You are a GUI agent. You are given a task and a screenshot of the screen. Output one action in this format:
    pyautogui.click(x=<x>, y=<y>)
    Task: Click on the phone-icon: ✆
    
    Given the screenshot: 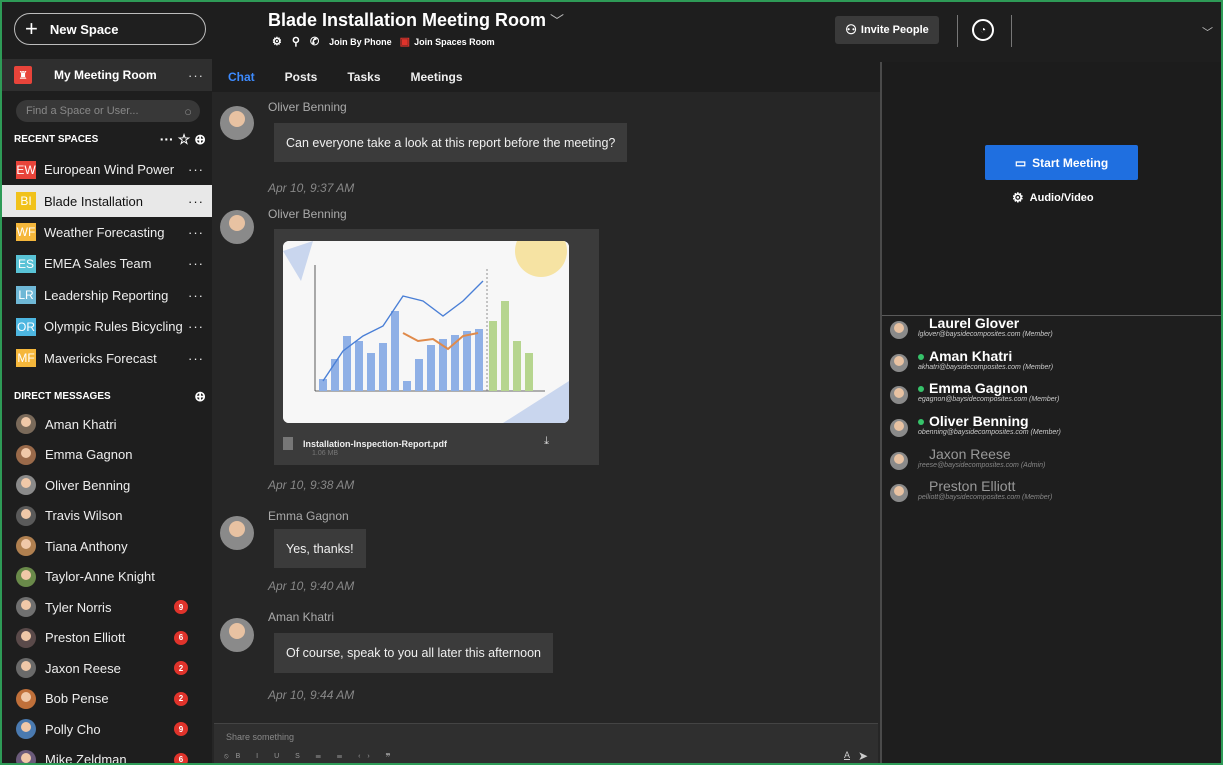 What is the action you would take?
    pyautogui.click(x=314, y=41)
    